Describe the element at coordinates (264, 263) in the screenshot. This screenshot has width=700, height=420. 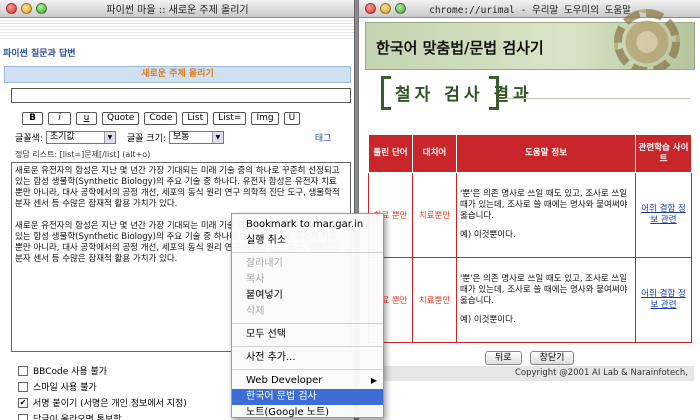
I see `menu-item-cut: 잘라내기` at that location.